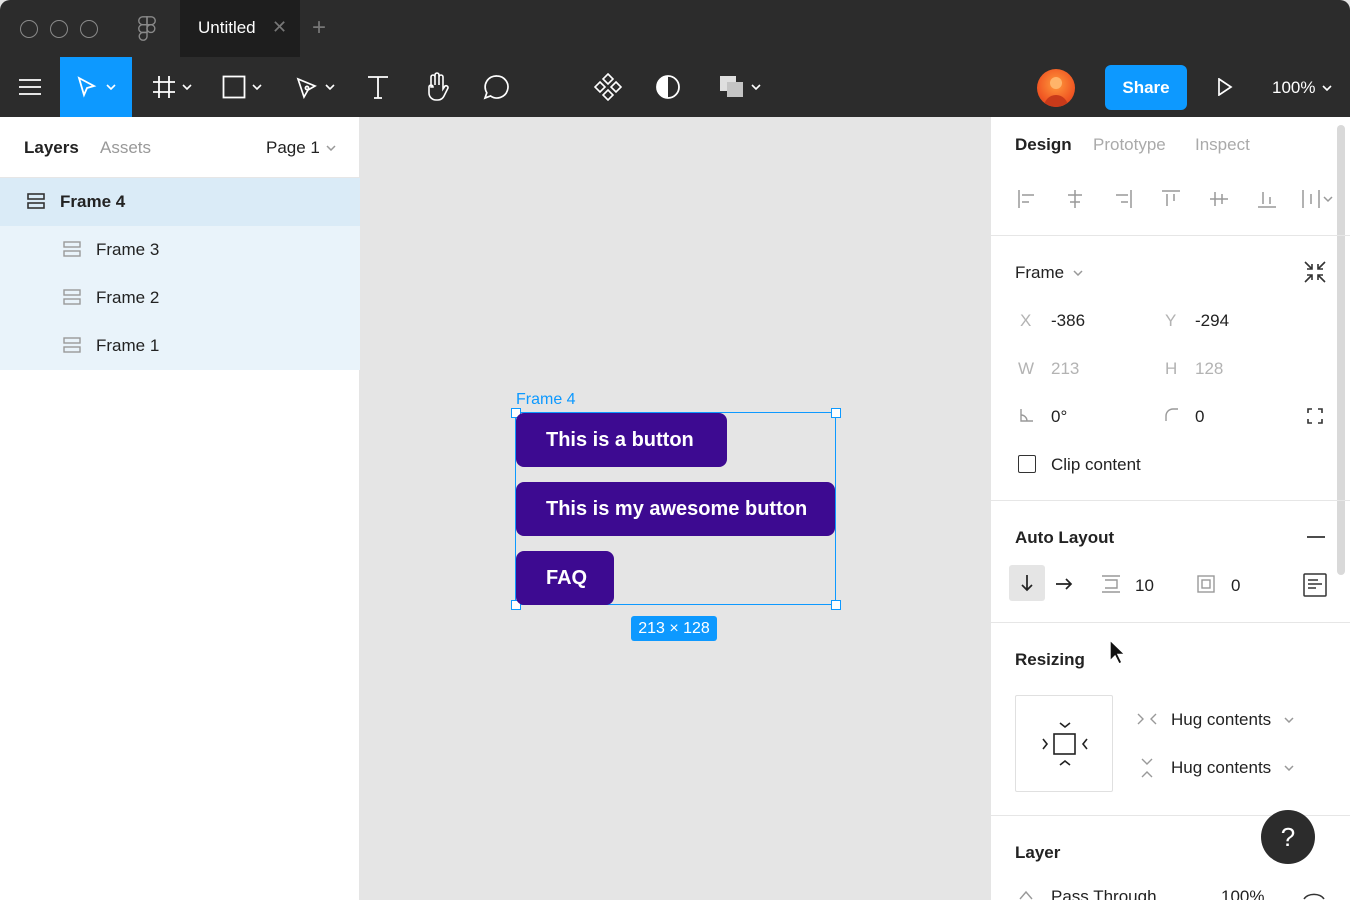  I want to click on align-horizontal-center-icon, so click(1075, 199).